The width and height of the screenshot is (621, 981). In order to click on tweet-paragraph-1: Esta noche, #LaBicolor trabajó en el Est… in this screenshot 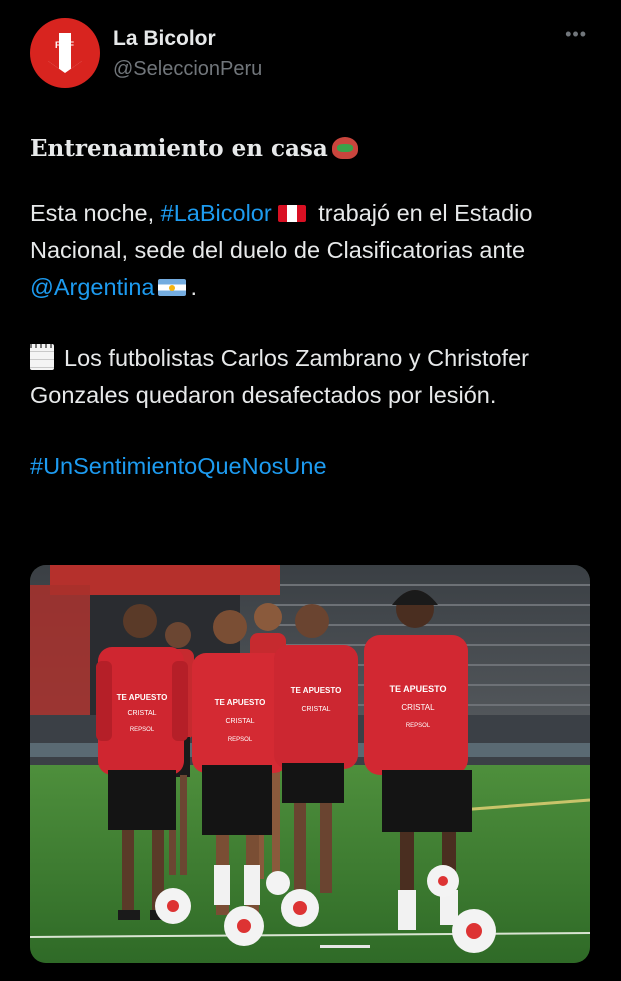, I will do `click(281, 250)`.